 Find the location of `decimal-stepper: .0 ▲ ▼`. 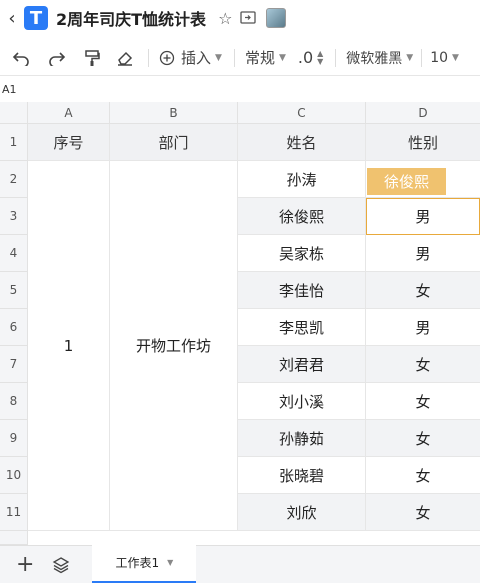

decimal-stepper: .0 ▲ ▼ is located at coordinates (310, 57).